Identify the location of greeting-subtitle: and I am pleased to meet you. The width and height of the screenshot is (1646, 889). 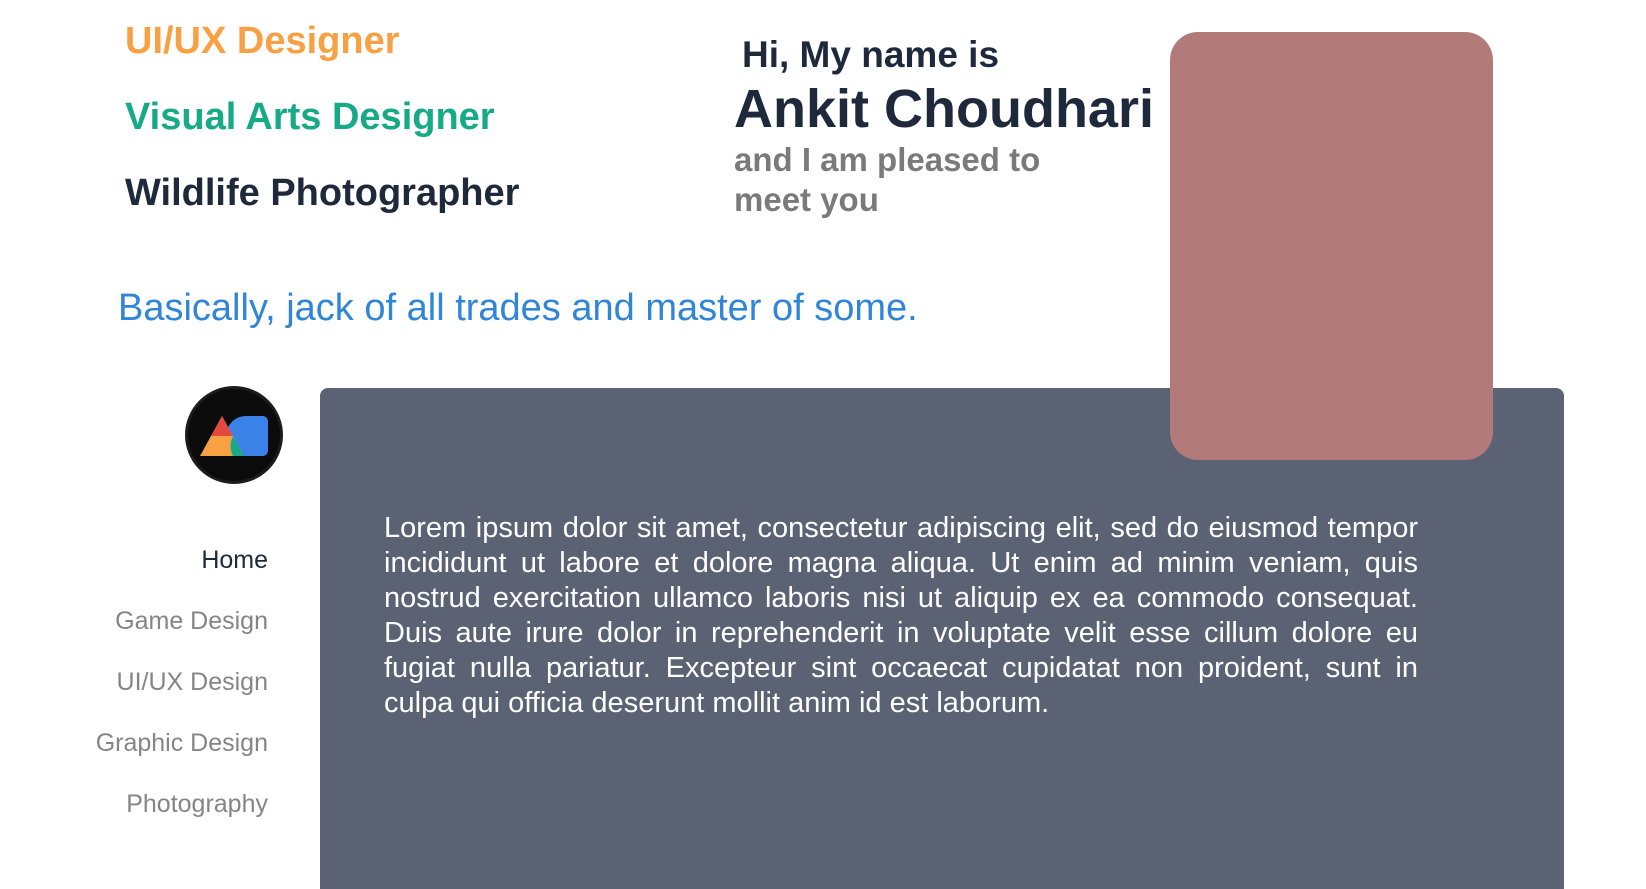
(887, 179).